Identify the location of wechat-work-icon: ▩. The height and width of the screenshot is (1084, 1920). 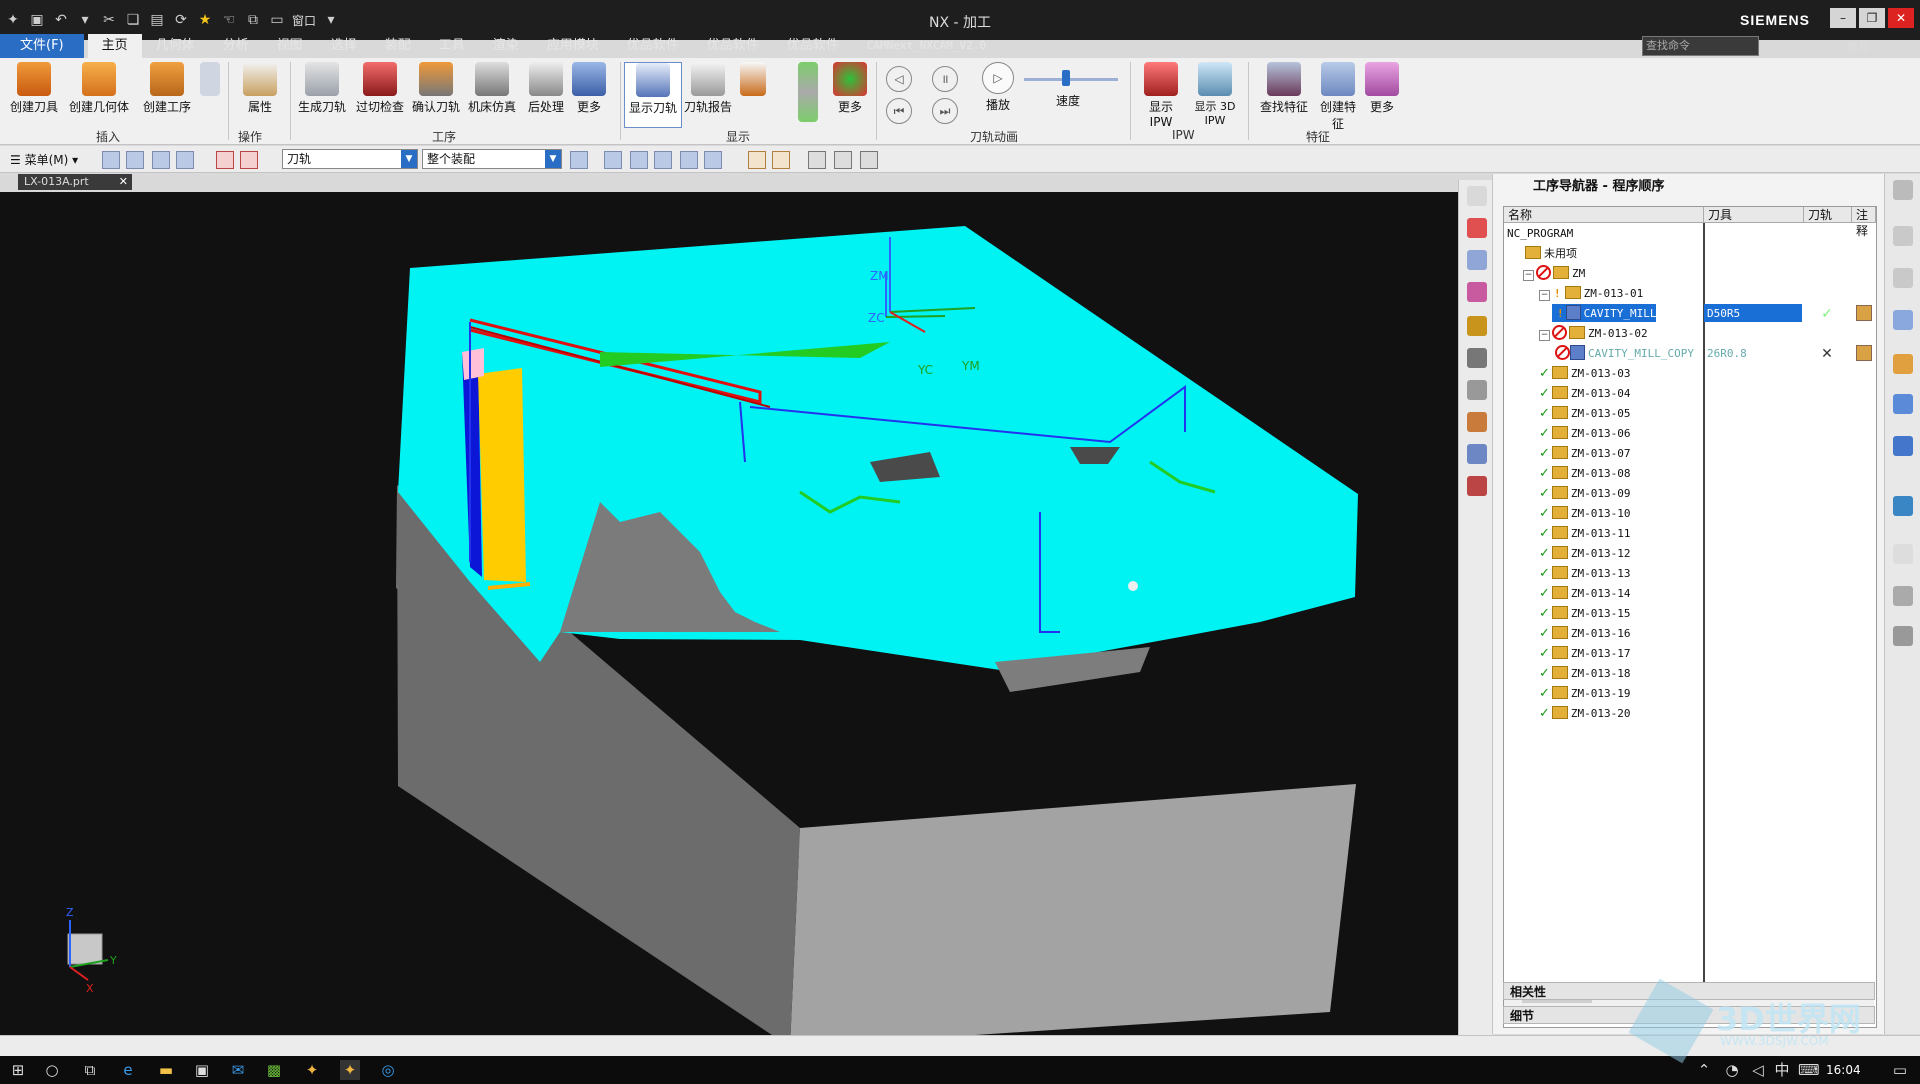
(274, 1070).